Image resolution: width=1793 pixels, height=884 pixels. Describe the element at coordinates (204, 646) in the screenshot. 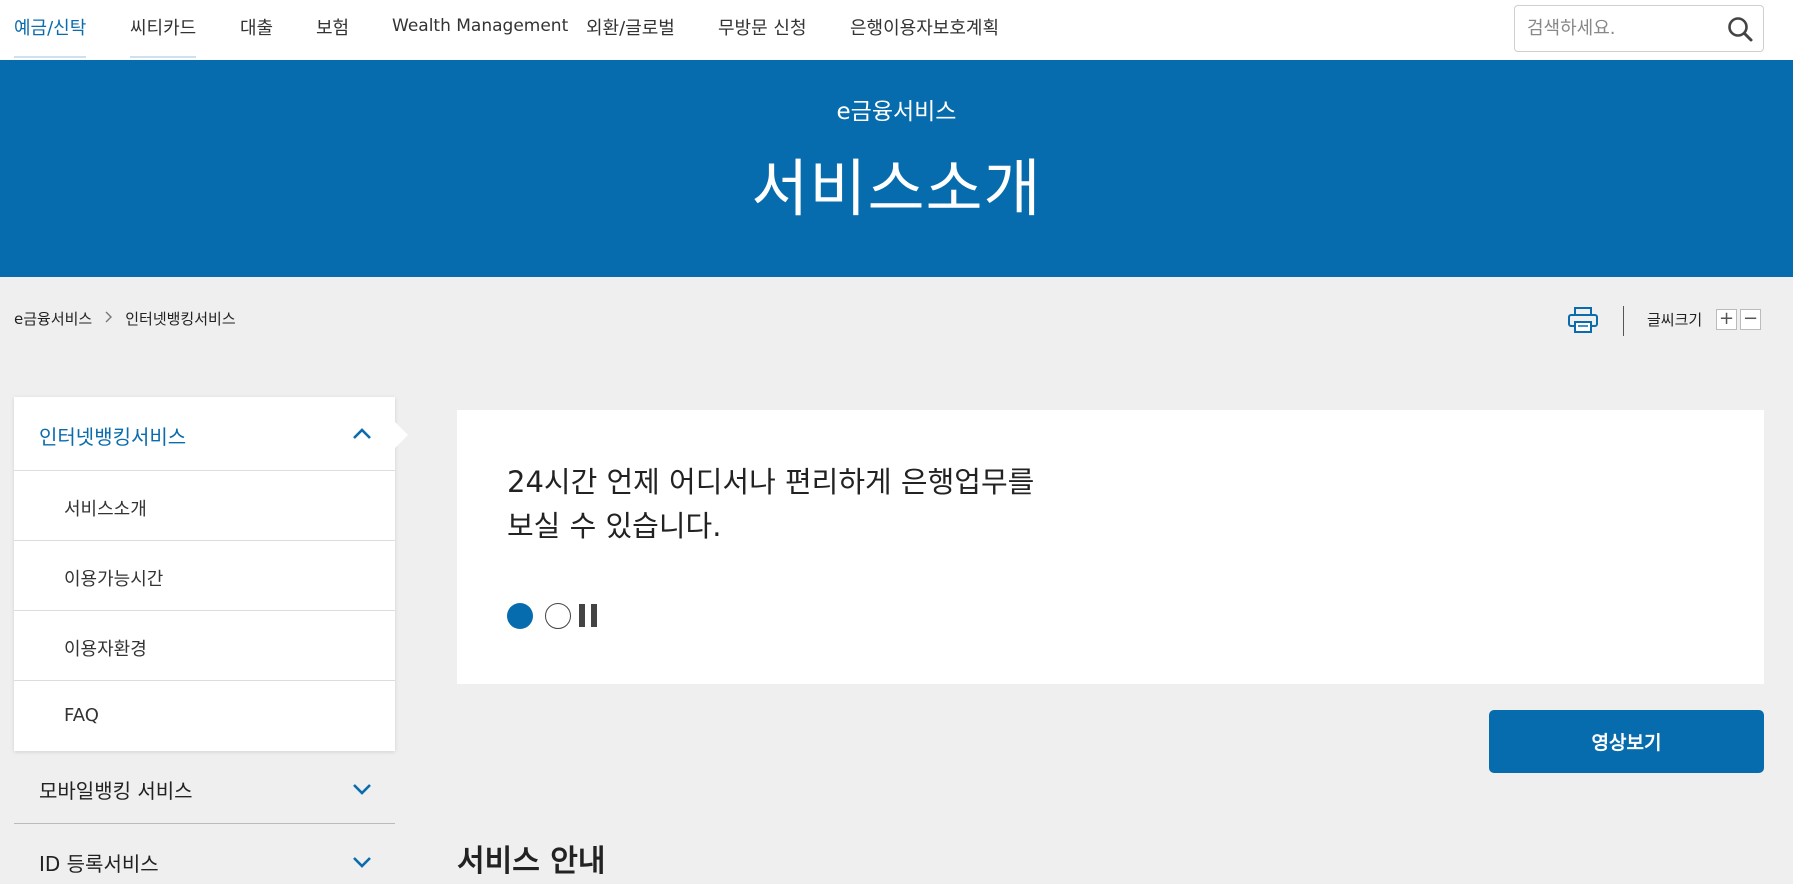

I see `sidebar-item-user-environment: 이용자환경` at that location.